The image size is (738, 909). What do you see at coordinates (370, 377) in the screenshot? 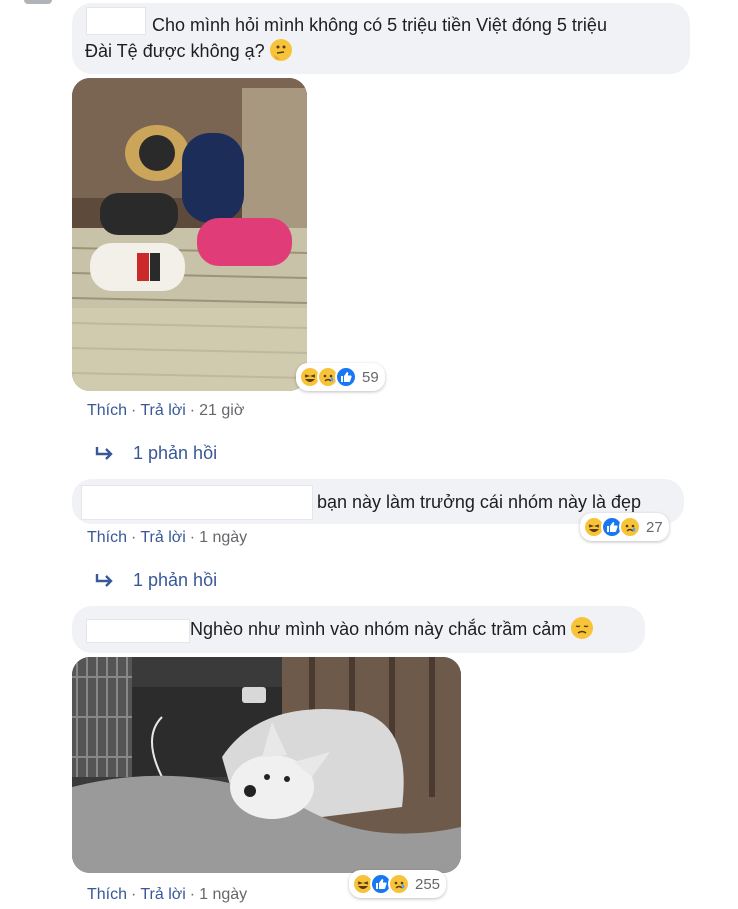
I see `reaction-count: 59` at bounding box center [370, 377].